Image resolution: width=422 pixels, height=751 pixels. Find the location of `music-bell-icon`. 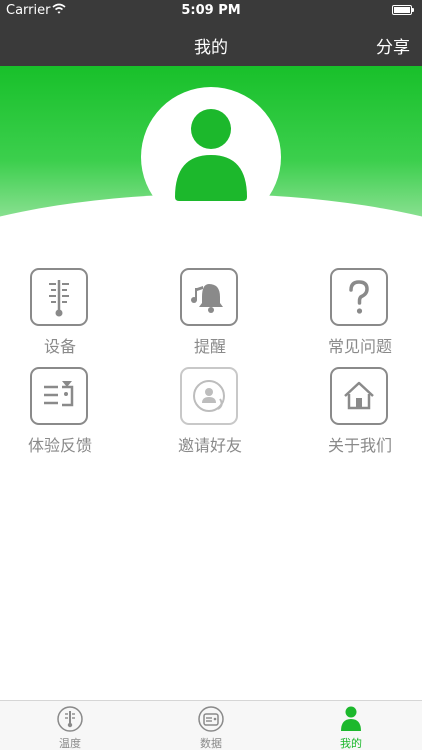

music-bell-icon is located at coordinates (207, 298).